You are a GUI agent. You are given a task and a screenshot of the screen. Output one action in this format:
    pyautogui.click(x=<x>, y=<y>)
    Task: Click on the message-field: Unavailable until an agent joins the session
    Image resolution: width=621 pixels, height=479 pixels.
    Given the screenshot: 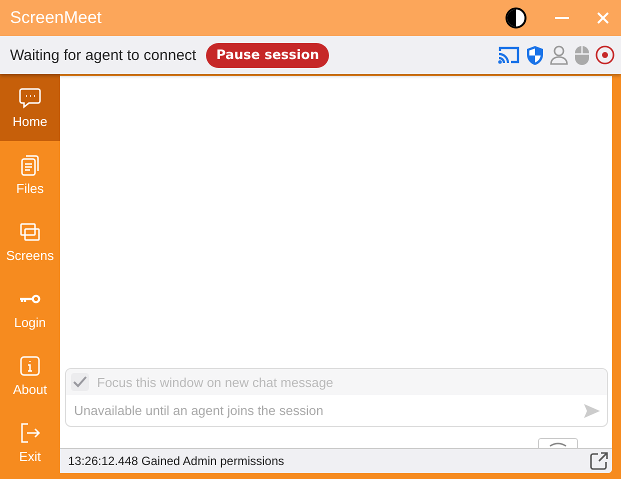 What is the action you would take?
    pyautogui.click(x=324, y=410)
    